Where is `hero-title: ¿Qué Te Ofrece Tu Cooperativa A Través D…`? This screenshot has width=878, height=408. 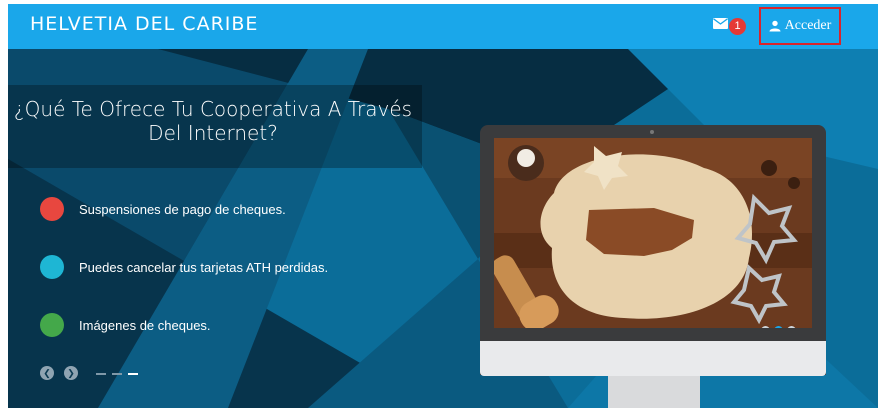
hero-title: ¿Qué Te Ofrece Tu Cooperativa A Través D… is located at coordinates (213, 121).